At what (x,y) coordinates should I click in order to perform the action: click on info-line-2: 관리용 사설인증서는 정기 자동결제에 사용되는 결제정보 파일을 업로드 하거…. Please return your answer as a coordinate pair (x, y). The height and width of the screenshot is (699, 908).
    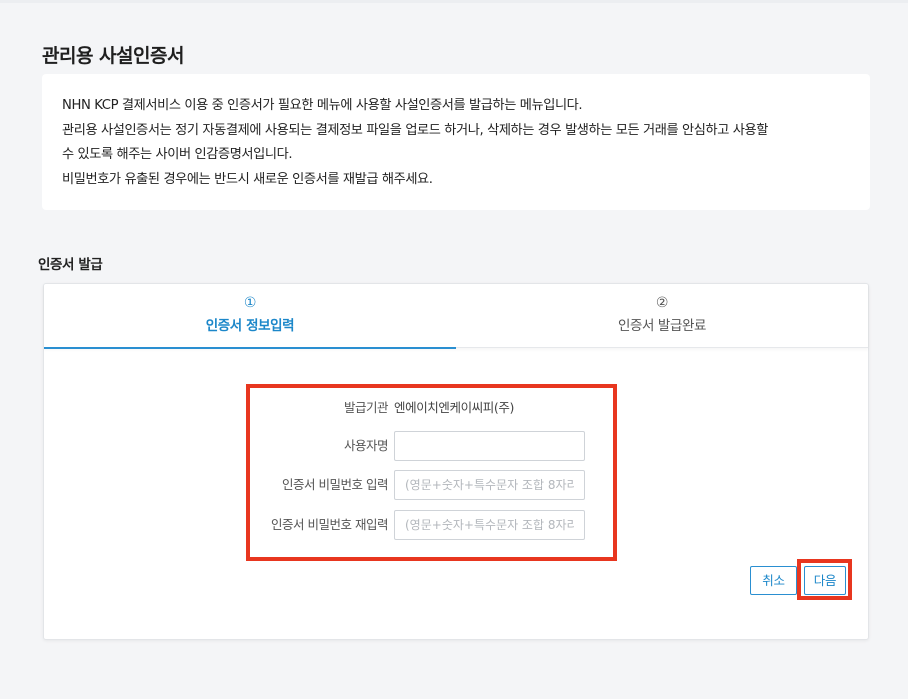
    Looking at the image, I should click on (415, 130).